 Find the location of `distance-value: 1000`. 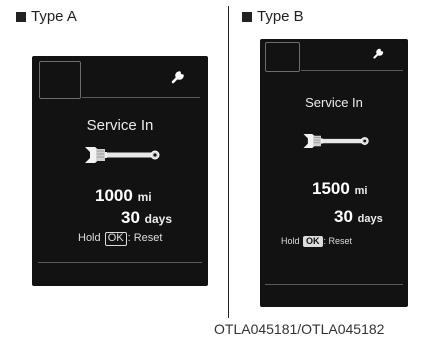

distance-value: 1000 is located at coordinates (114, 195).